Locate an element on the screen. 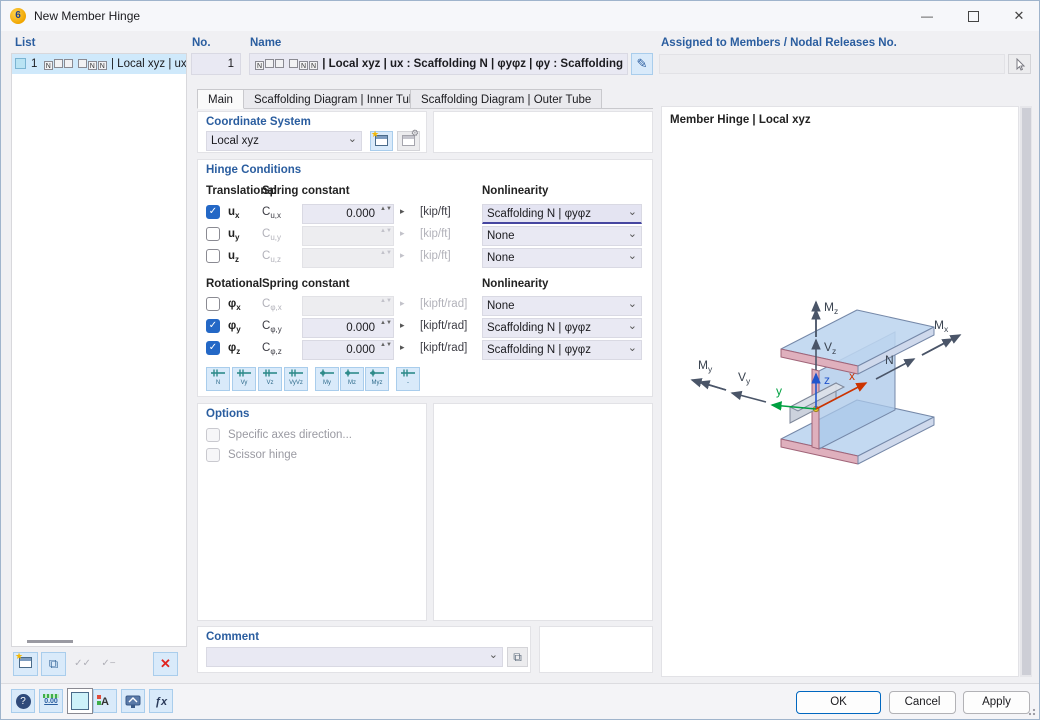  quick-hinge-myz-button: Myz is located at coordinates (377, 379).